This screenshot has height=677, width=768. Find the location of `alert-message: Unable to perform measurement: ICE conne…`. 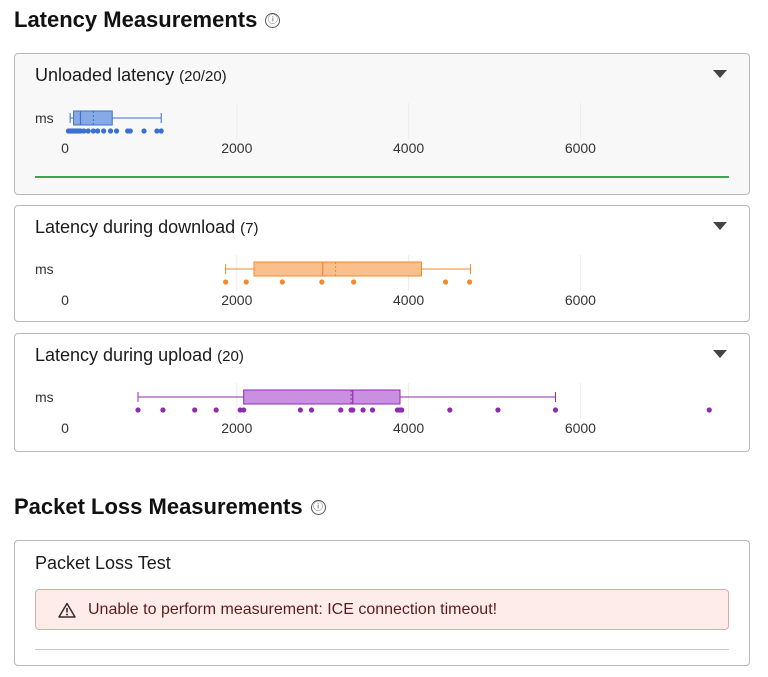

alert-message: Unable to perform measurement: ICE conne… is located at coordinates (293, 609).